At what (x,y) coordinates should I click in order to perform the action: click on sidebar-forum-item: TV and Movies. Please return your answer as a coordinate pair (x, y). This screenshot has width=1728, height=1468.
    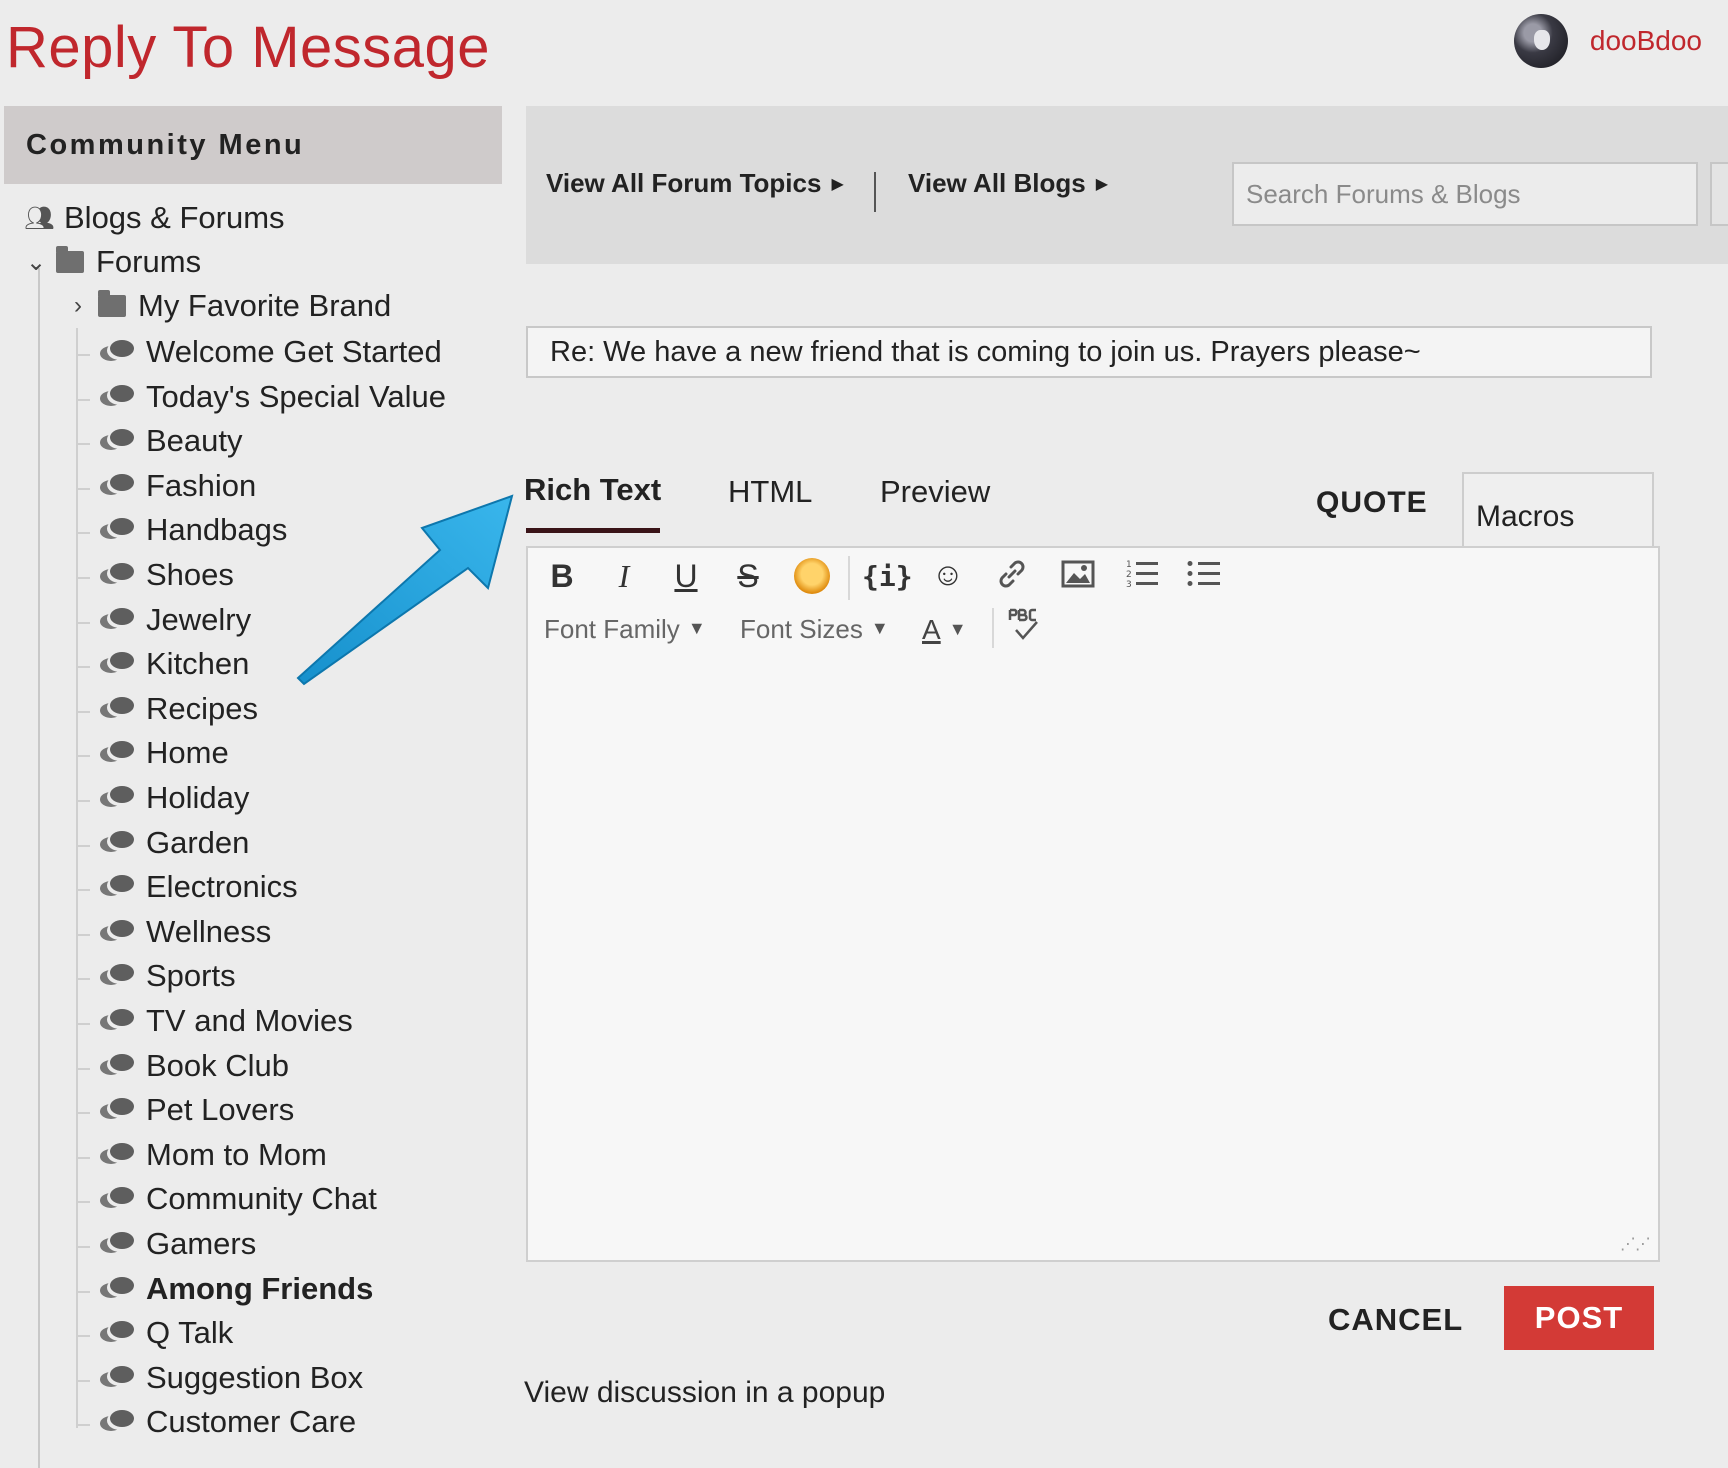
    Looking at the image, I should click on (226, 1021).